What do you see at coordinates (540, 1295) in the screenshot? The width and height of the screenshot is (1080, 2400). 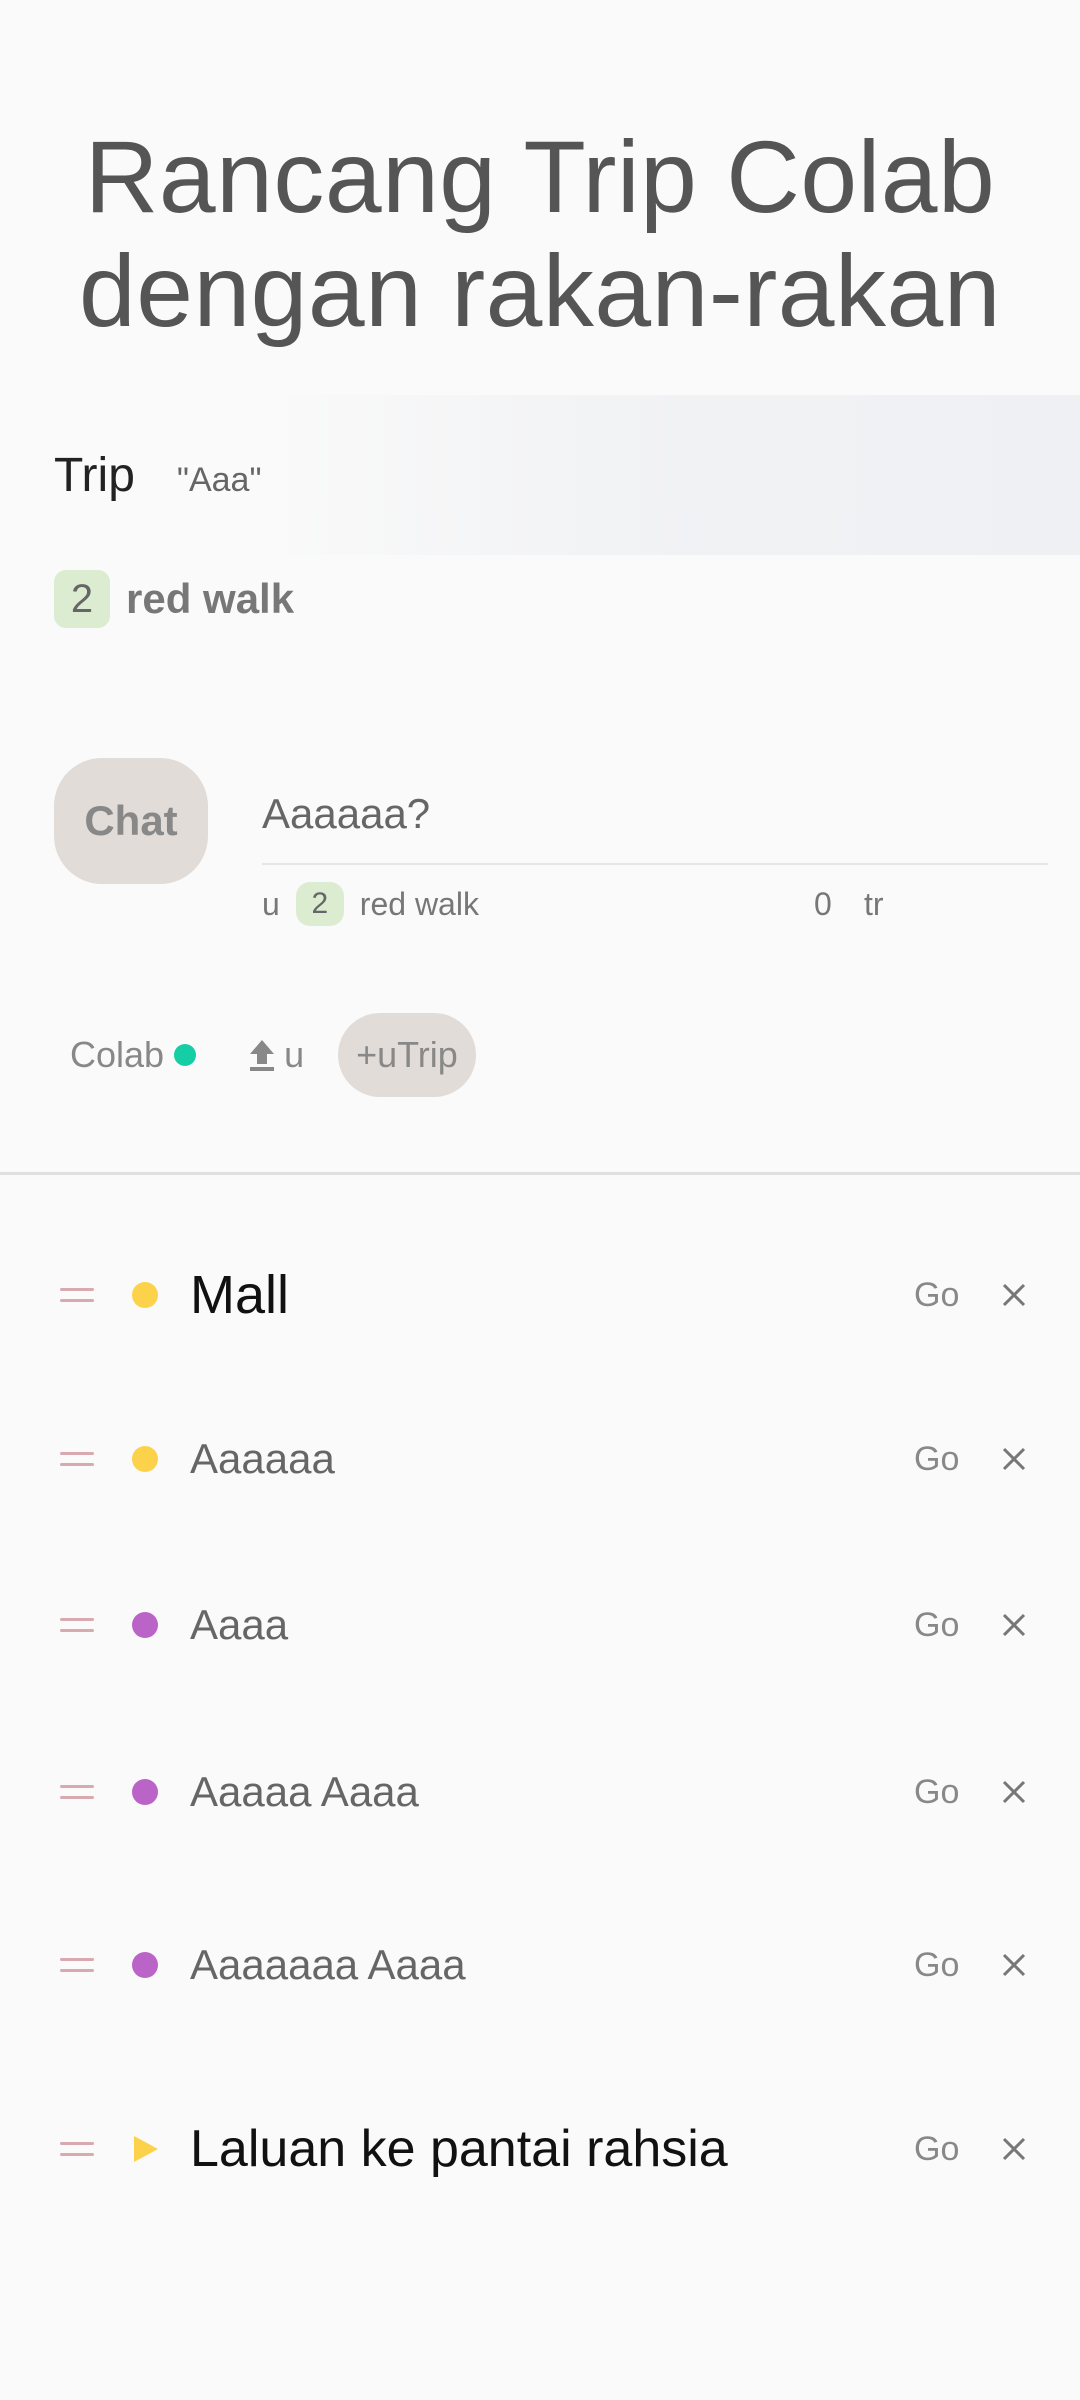 I see `list-item: Mall Go` at bounding box center [540, 1295].